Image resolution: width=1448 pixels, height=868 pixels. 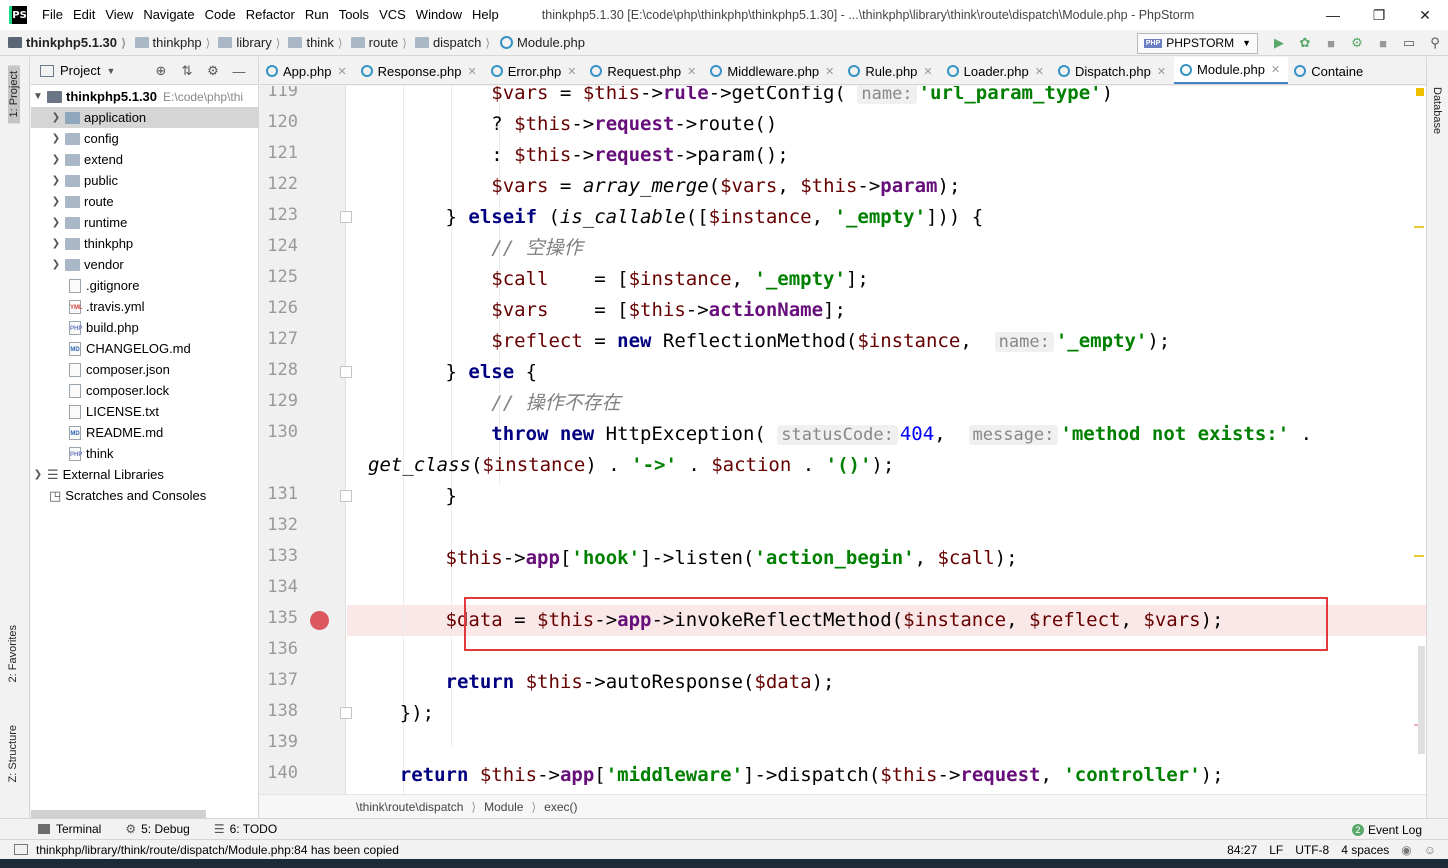 What do you see at coordinates (168, 42) in the screenshot?
I see `nav-crumb-thinkphp: thinkphp ⟩` at bounding box center [168, 42].